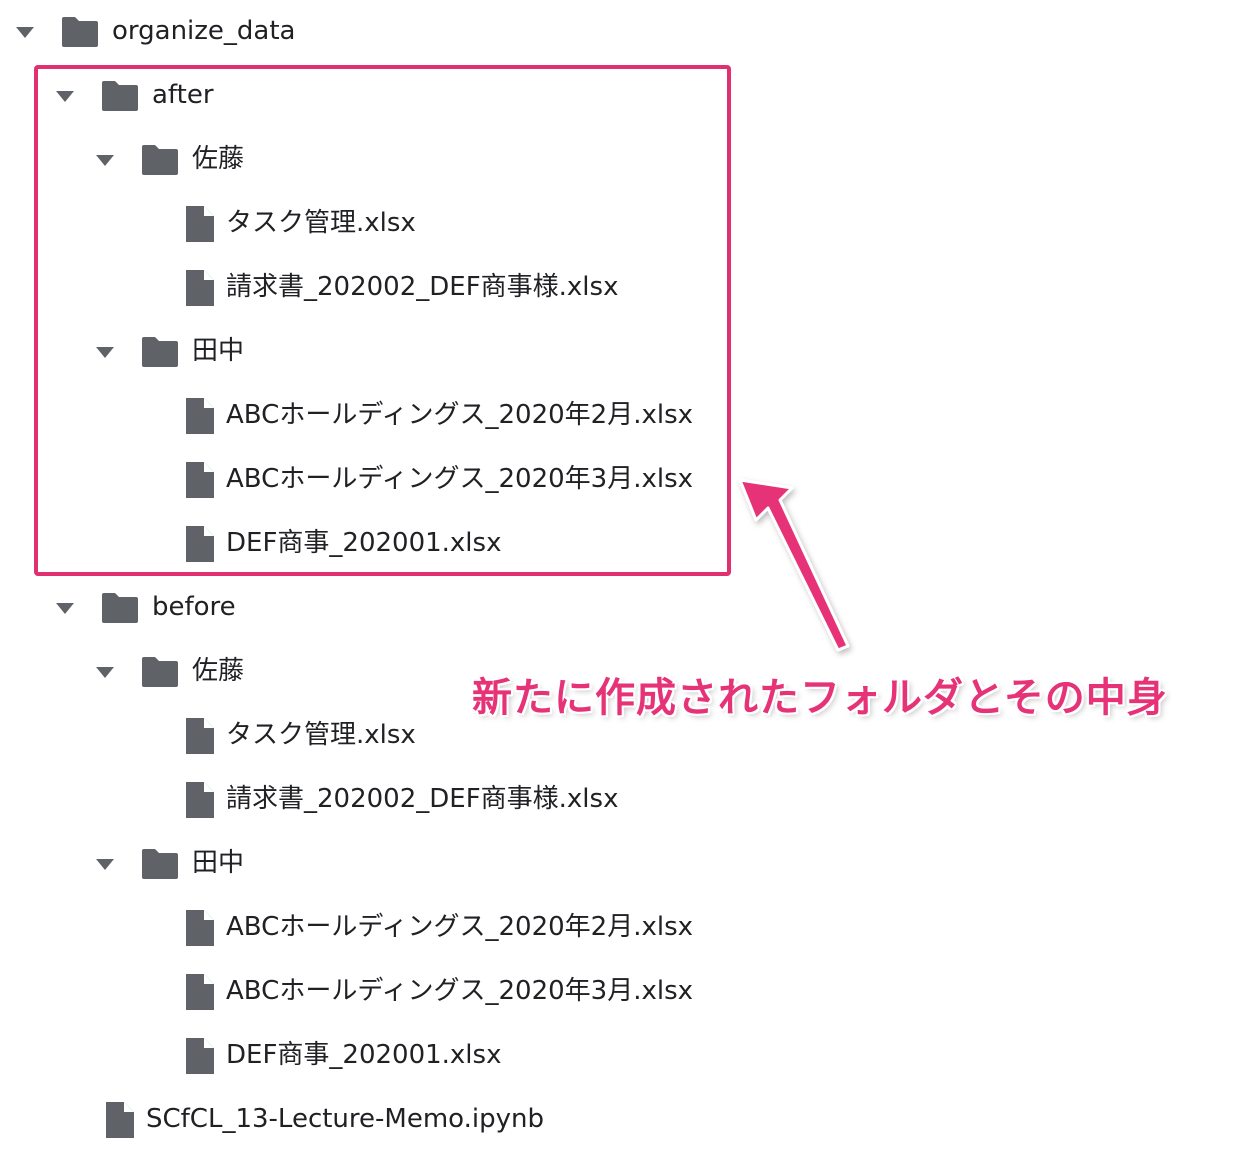 The height and width of the screenshot is (1153, 1253). What do you see at coordinates (820, 698) in the screenshot?
I see `annotation-text: 新たに作成されたフォルダとその中身` at bounding box center [820, 698].